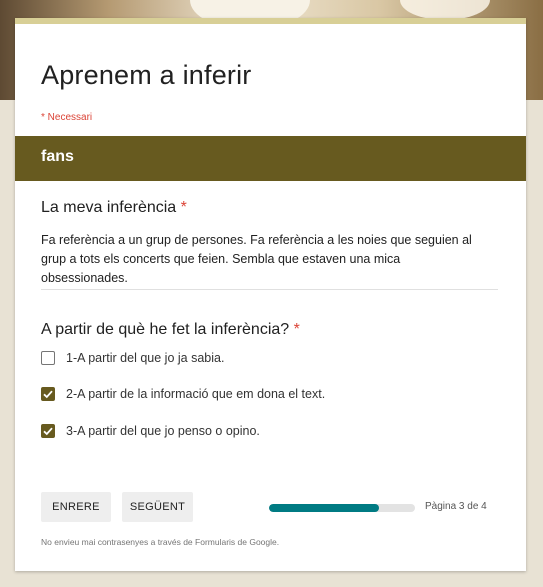 The width and height of the screenshot is (543, 587). I want to click on question-title: La meva inferència *, so click(114, 208).